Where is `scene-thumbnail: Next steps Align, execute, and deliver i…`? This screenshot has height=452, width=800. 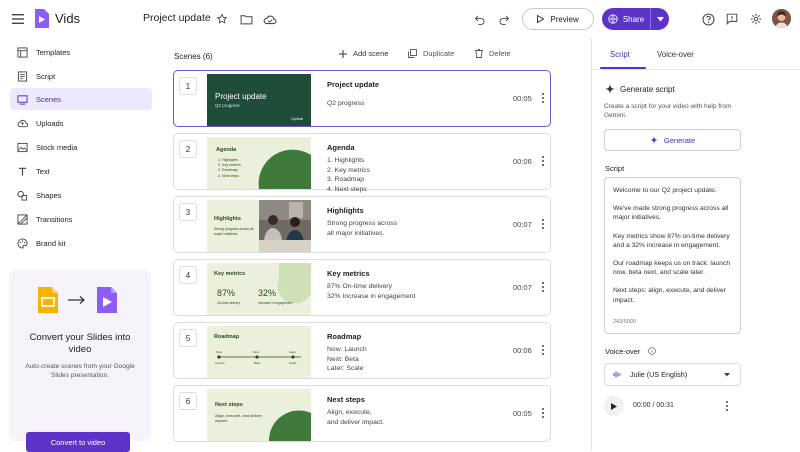
scene-thumbnail: Next steps Align, execute, and deliver i… is located at coordinates (259, 415).